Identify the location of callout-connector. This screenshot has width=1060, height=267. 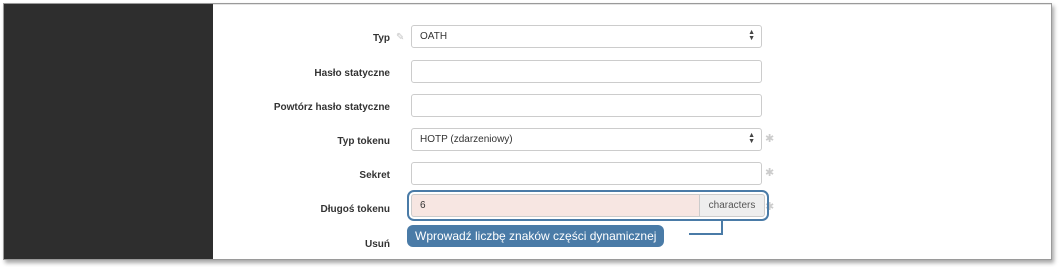
(706, 228).